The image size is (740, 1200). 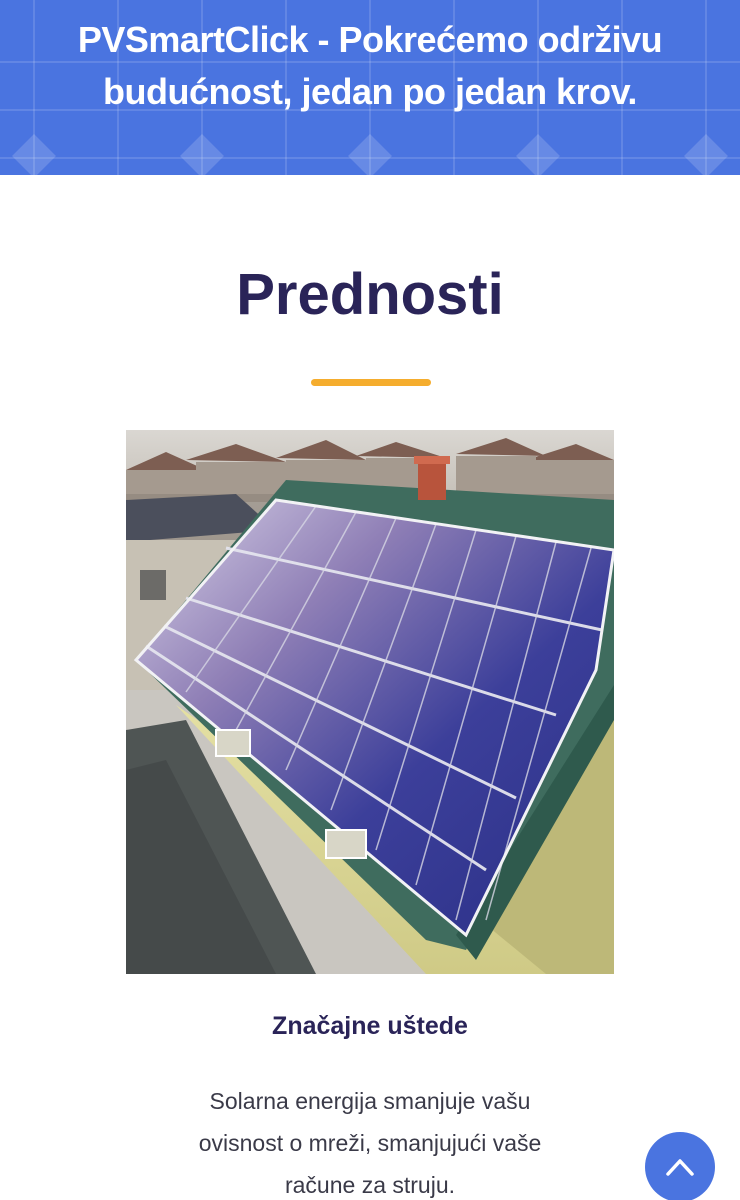 I want to click on feature-title: Značajne uštede, so click(x=370, y=1026).